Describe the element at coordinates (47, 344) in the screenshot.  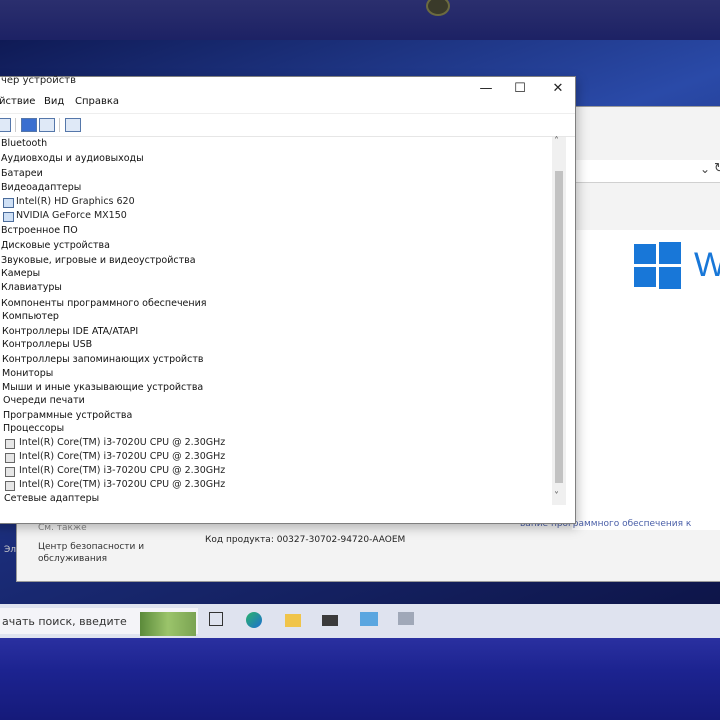
I see `tree-node: Контроллеры USB` at that location.